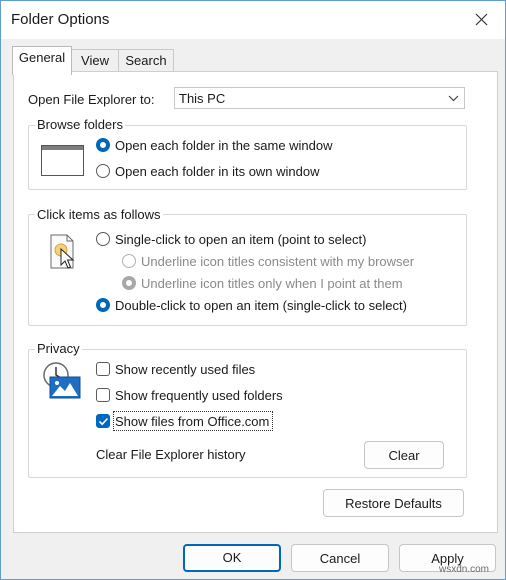  What do you see at coordinates (171, 454) in the screenshot?
I see `clear-history-label: Clear File Explorer history` at bounding box center [171, 454].